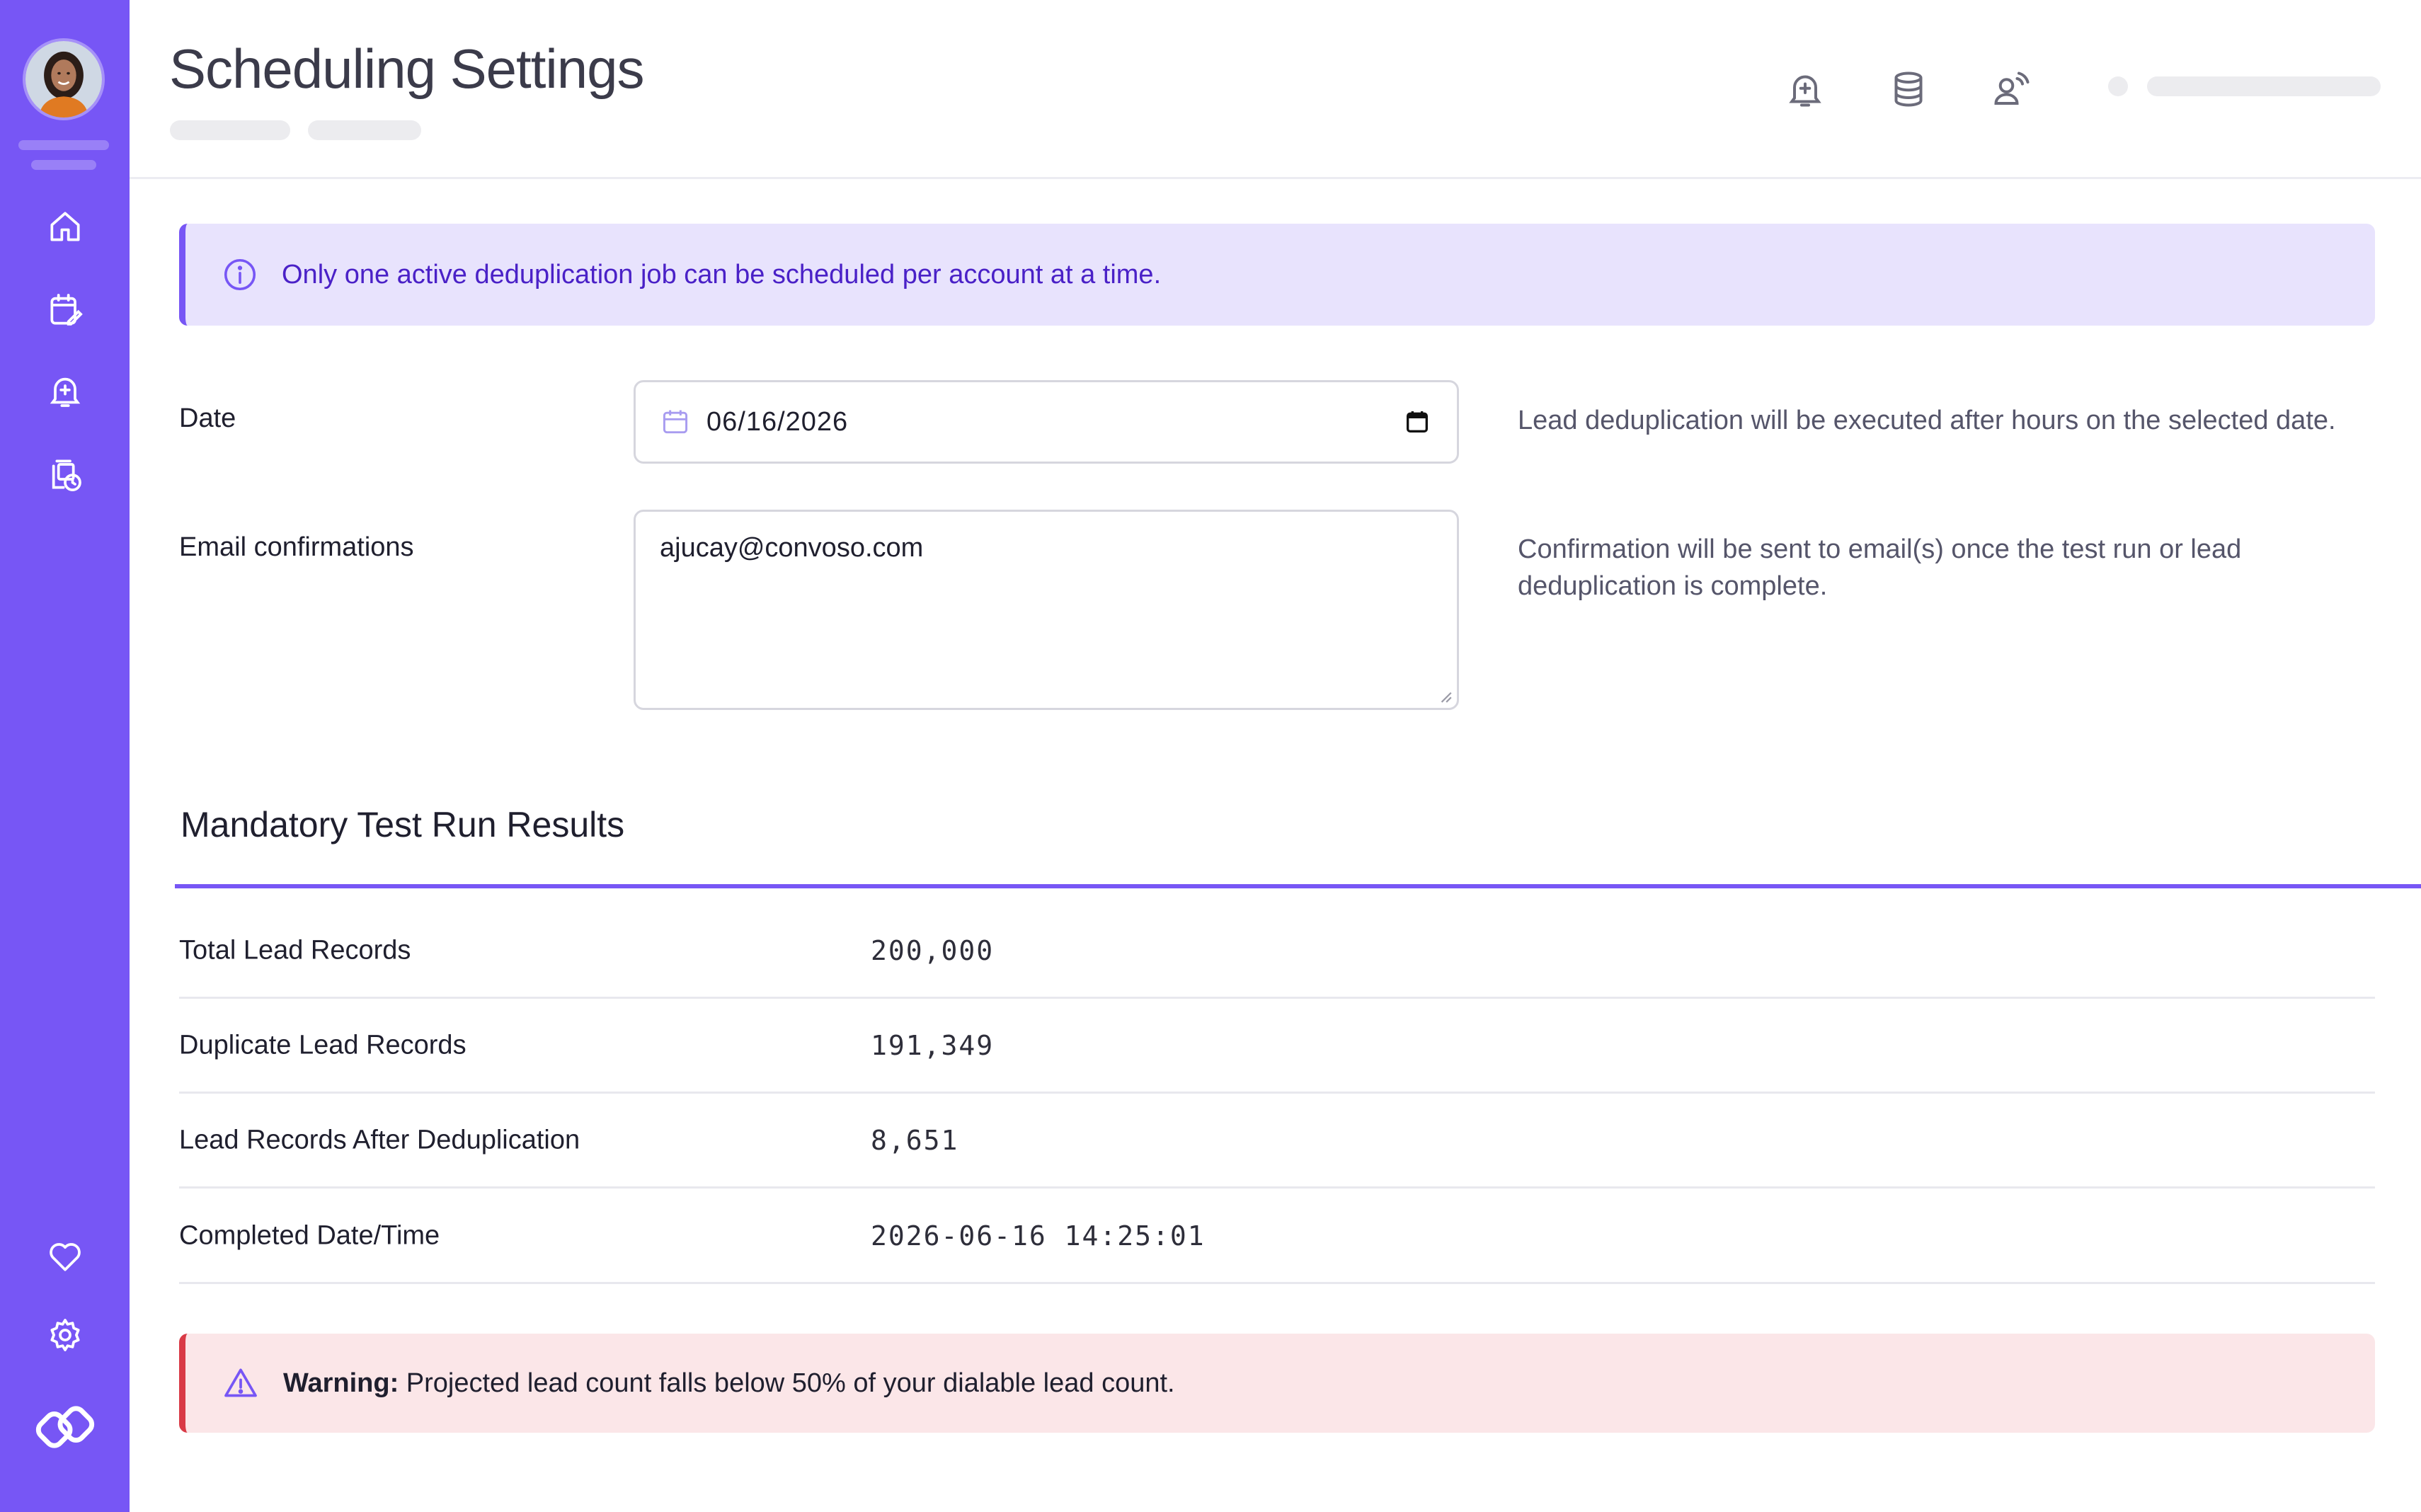 This screenshot has width=2421, height=1512. I want to click on table-row: Total Lead Records 200,000, so click(1277, 951).